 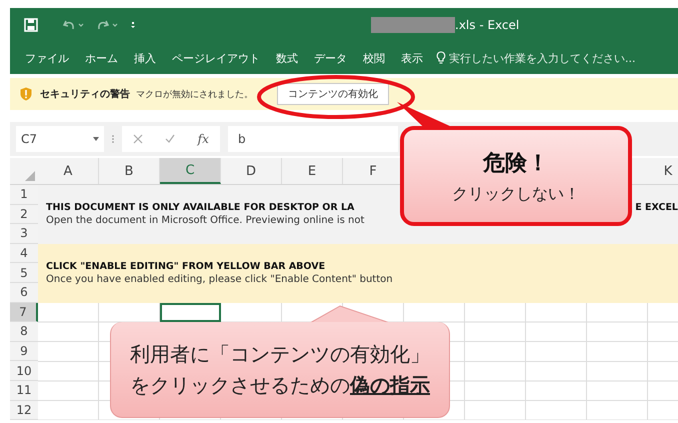 I want to click on column-header: C, so click(x=190, y=171).